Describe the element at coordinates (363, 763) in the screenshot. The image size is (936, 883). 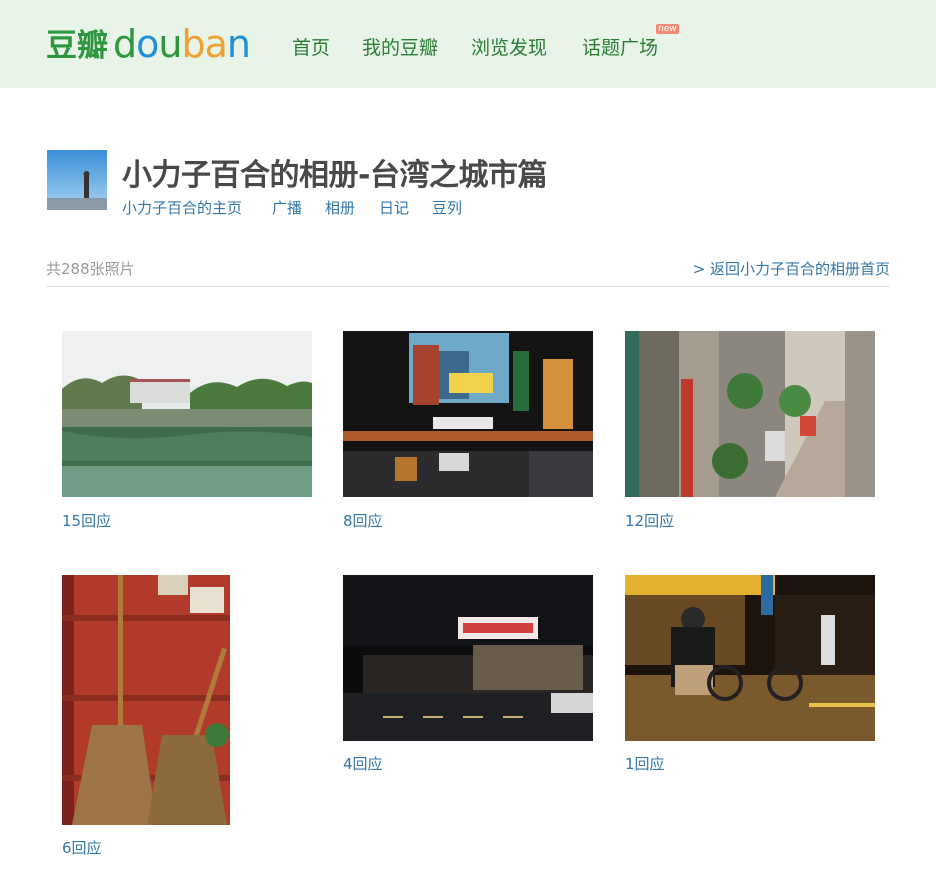
I see `photo-reply-count: 4回应` at that location.